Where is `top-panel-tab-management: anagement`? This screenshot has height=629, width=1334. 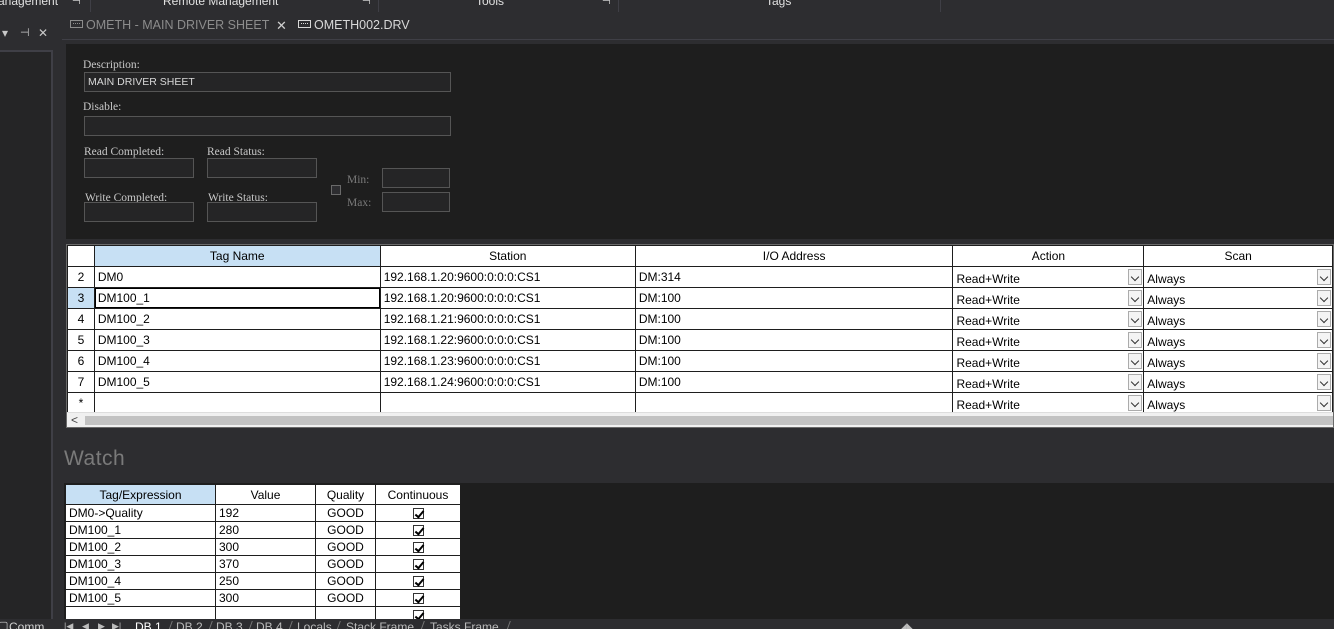
top-panel-tab-management: anagement is located at coordinates (29, 6).